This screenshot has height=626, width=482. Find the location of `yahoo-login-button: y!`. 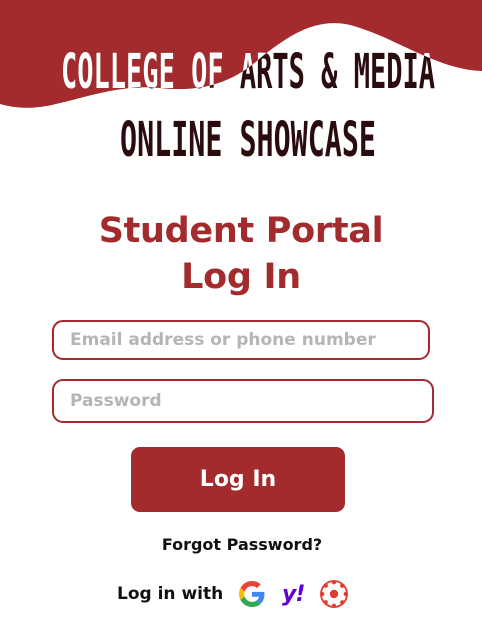

yahoo-login-button: y! is located at coordinates (293, 594).